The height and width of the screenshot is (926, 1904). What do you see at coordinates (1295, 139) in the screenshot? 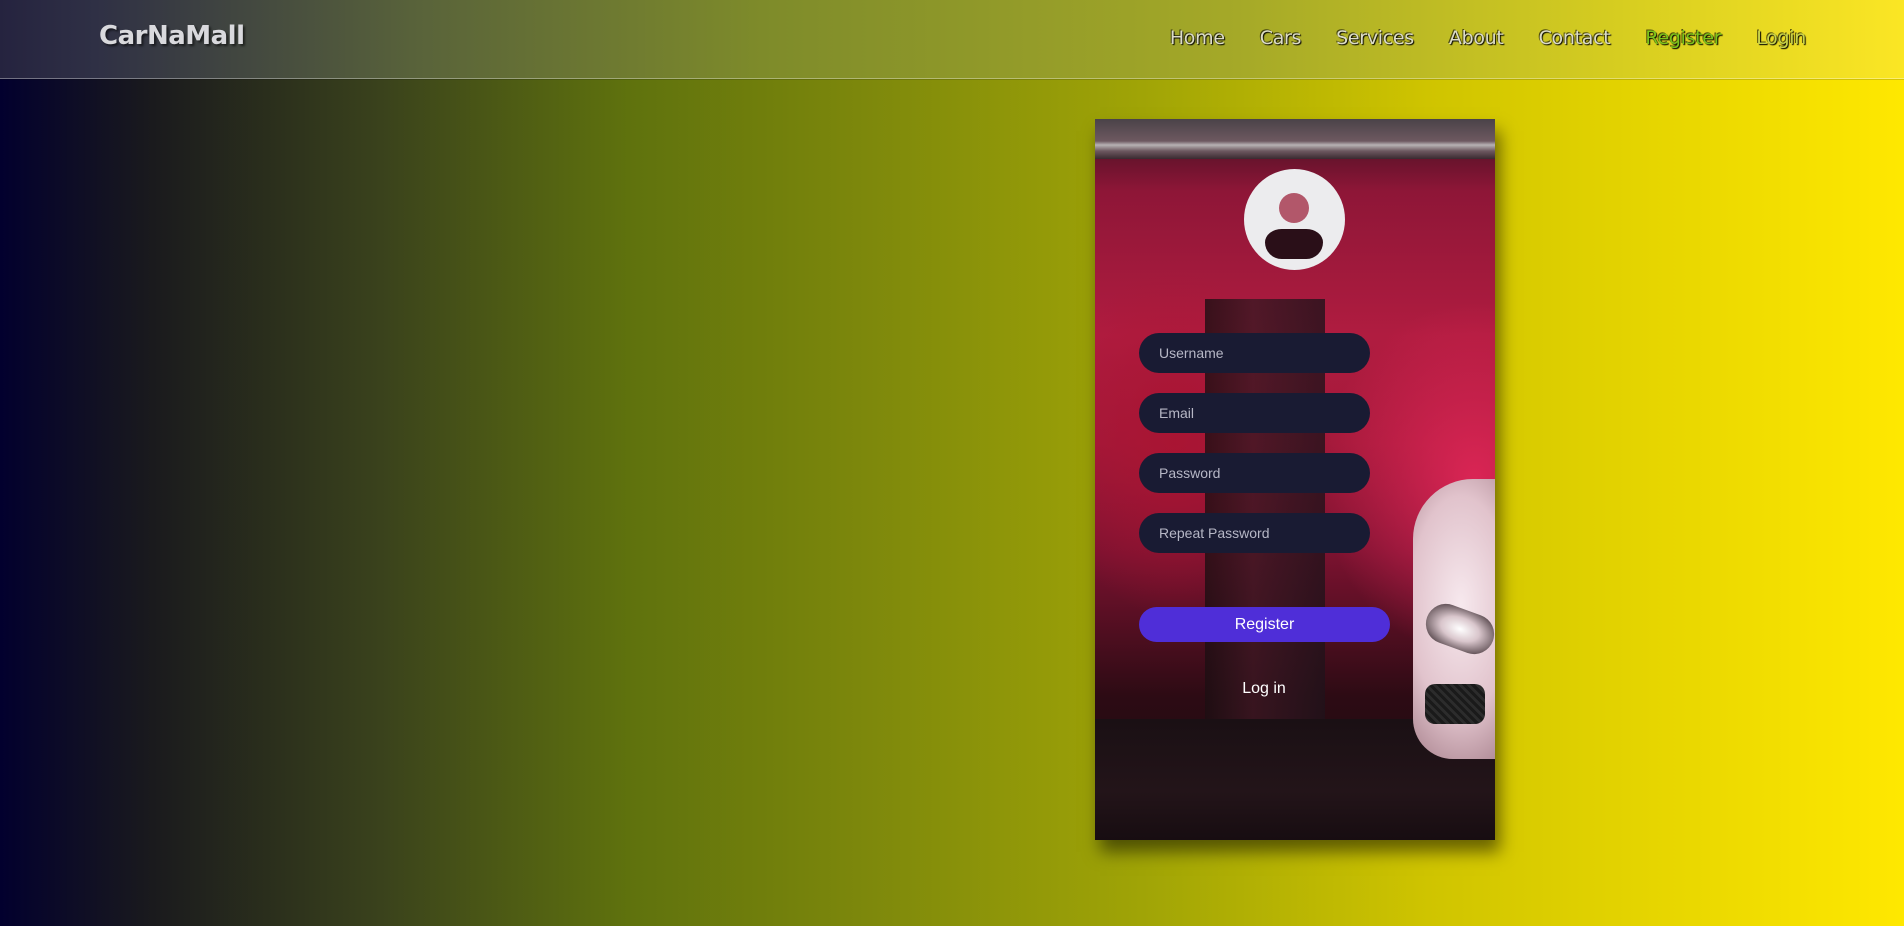
I see `card-background-ceiling` at bounding box center [1295, 139].